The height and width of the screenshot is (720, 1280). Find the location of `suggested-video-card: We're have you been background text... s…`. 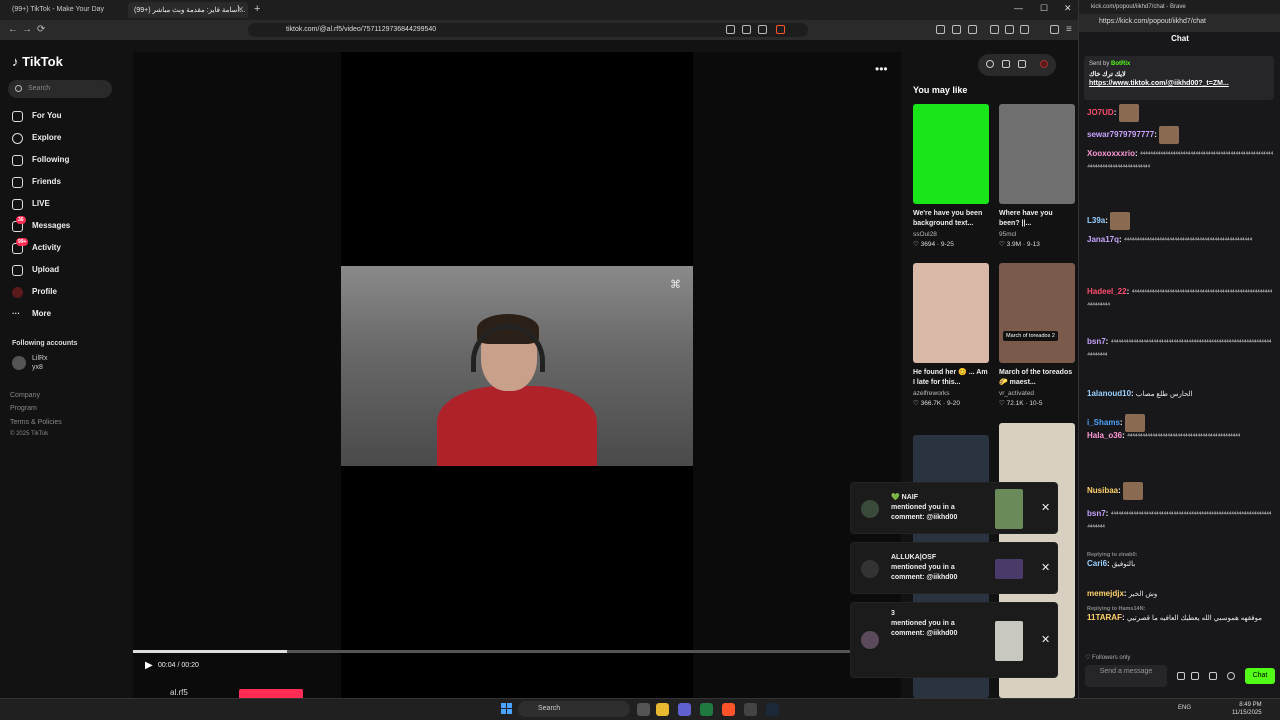

suggested-video-card: We're have you been background text... s… is located at coordinates (951, 176).